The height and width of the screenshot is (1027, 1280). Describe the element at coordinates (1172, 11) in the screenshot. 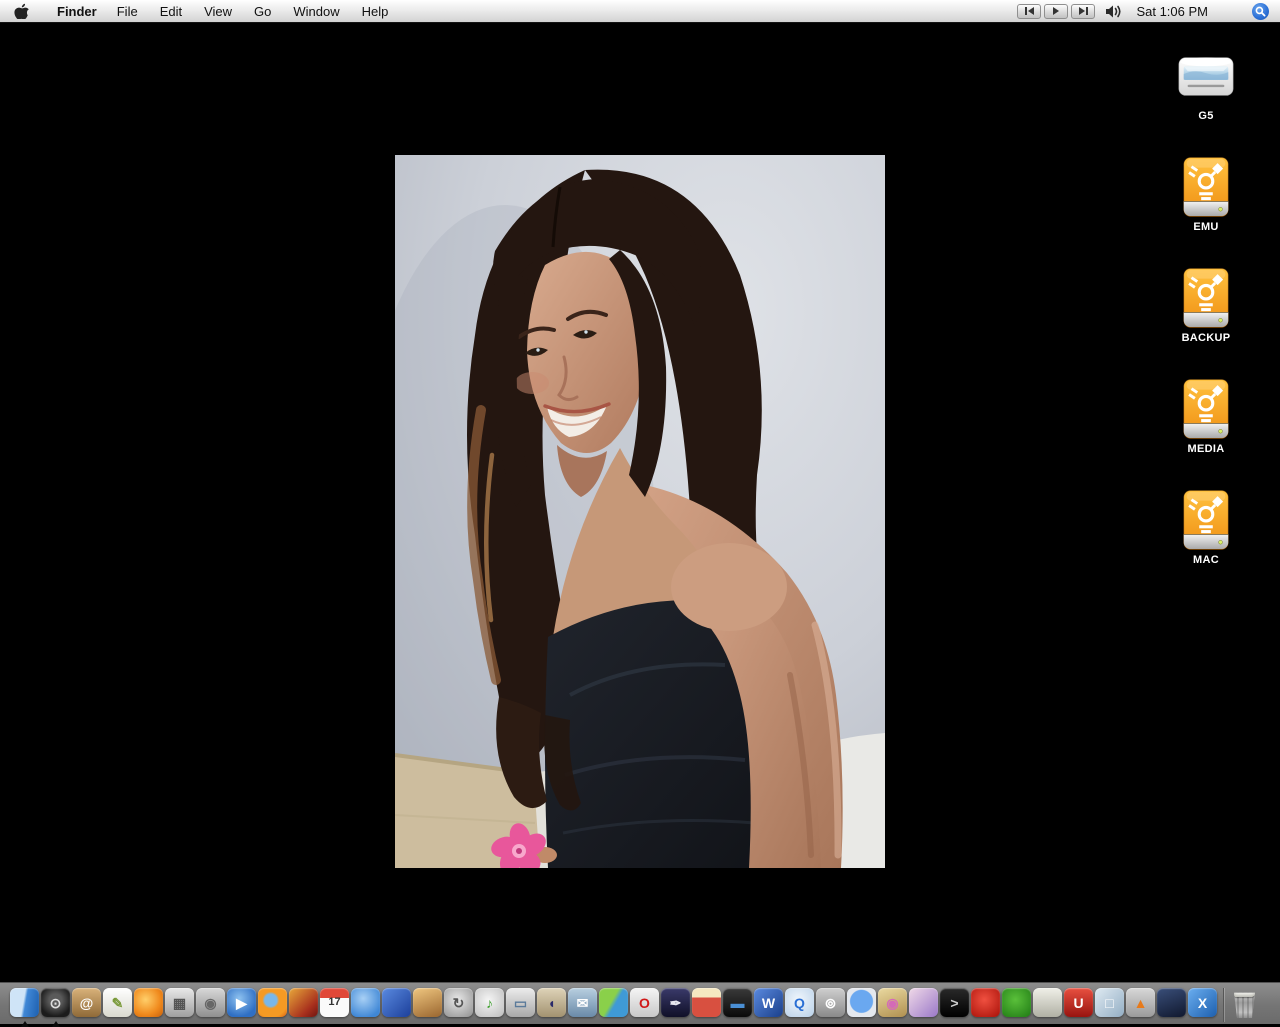

I see `menu-bar-clock: Sat 1:06 PM` at that location.